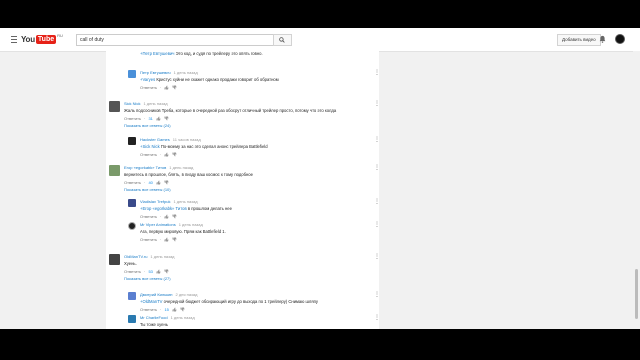 The height and width of the screenshot is (360, 640). Describe the element at coordinates (187, 139) in the screenshot. I see `comment-timestamp: 11 часов назад` at that location.